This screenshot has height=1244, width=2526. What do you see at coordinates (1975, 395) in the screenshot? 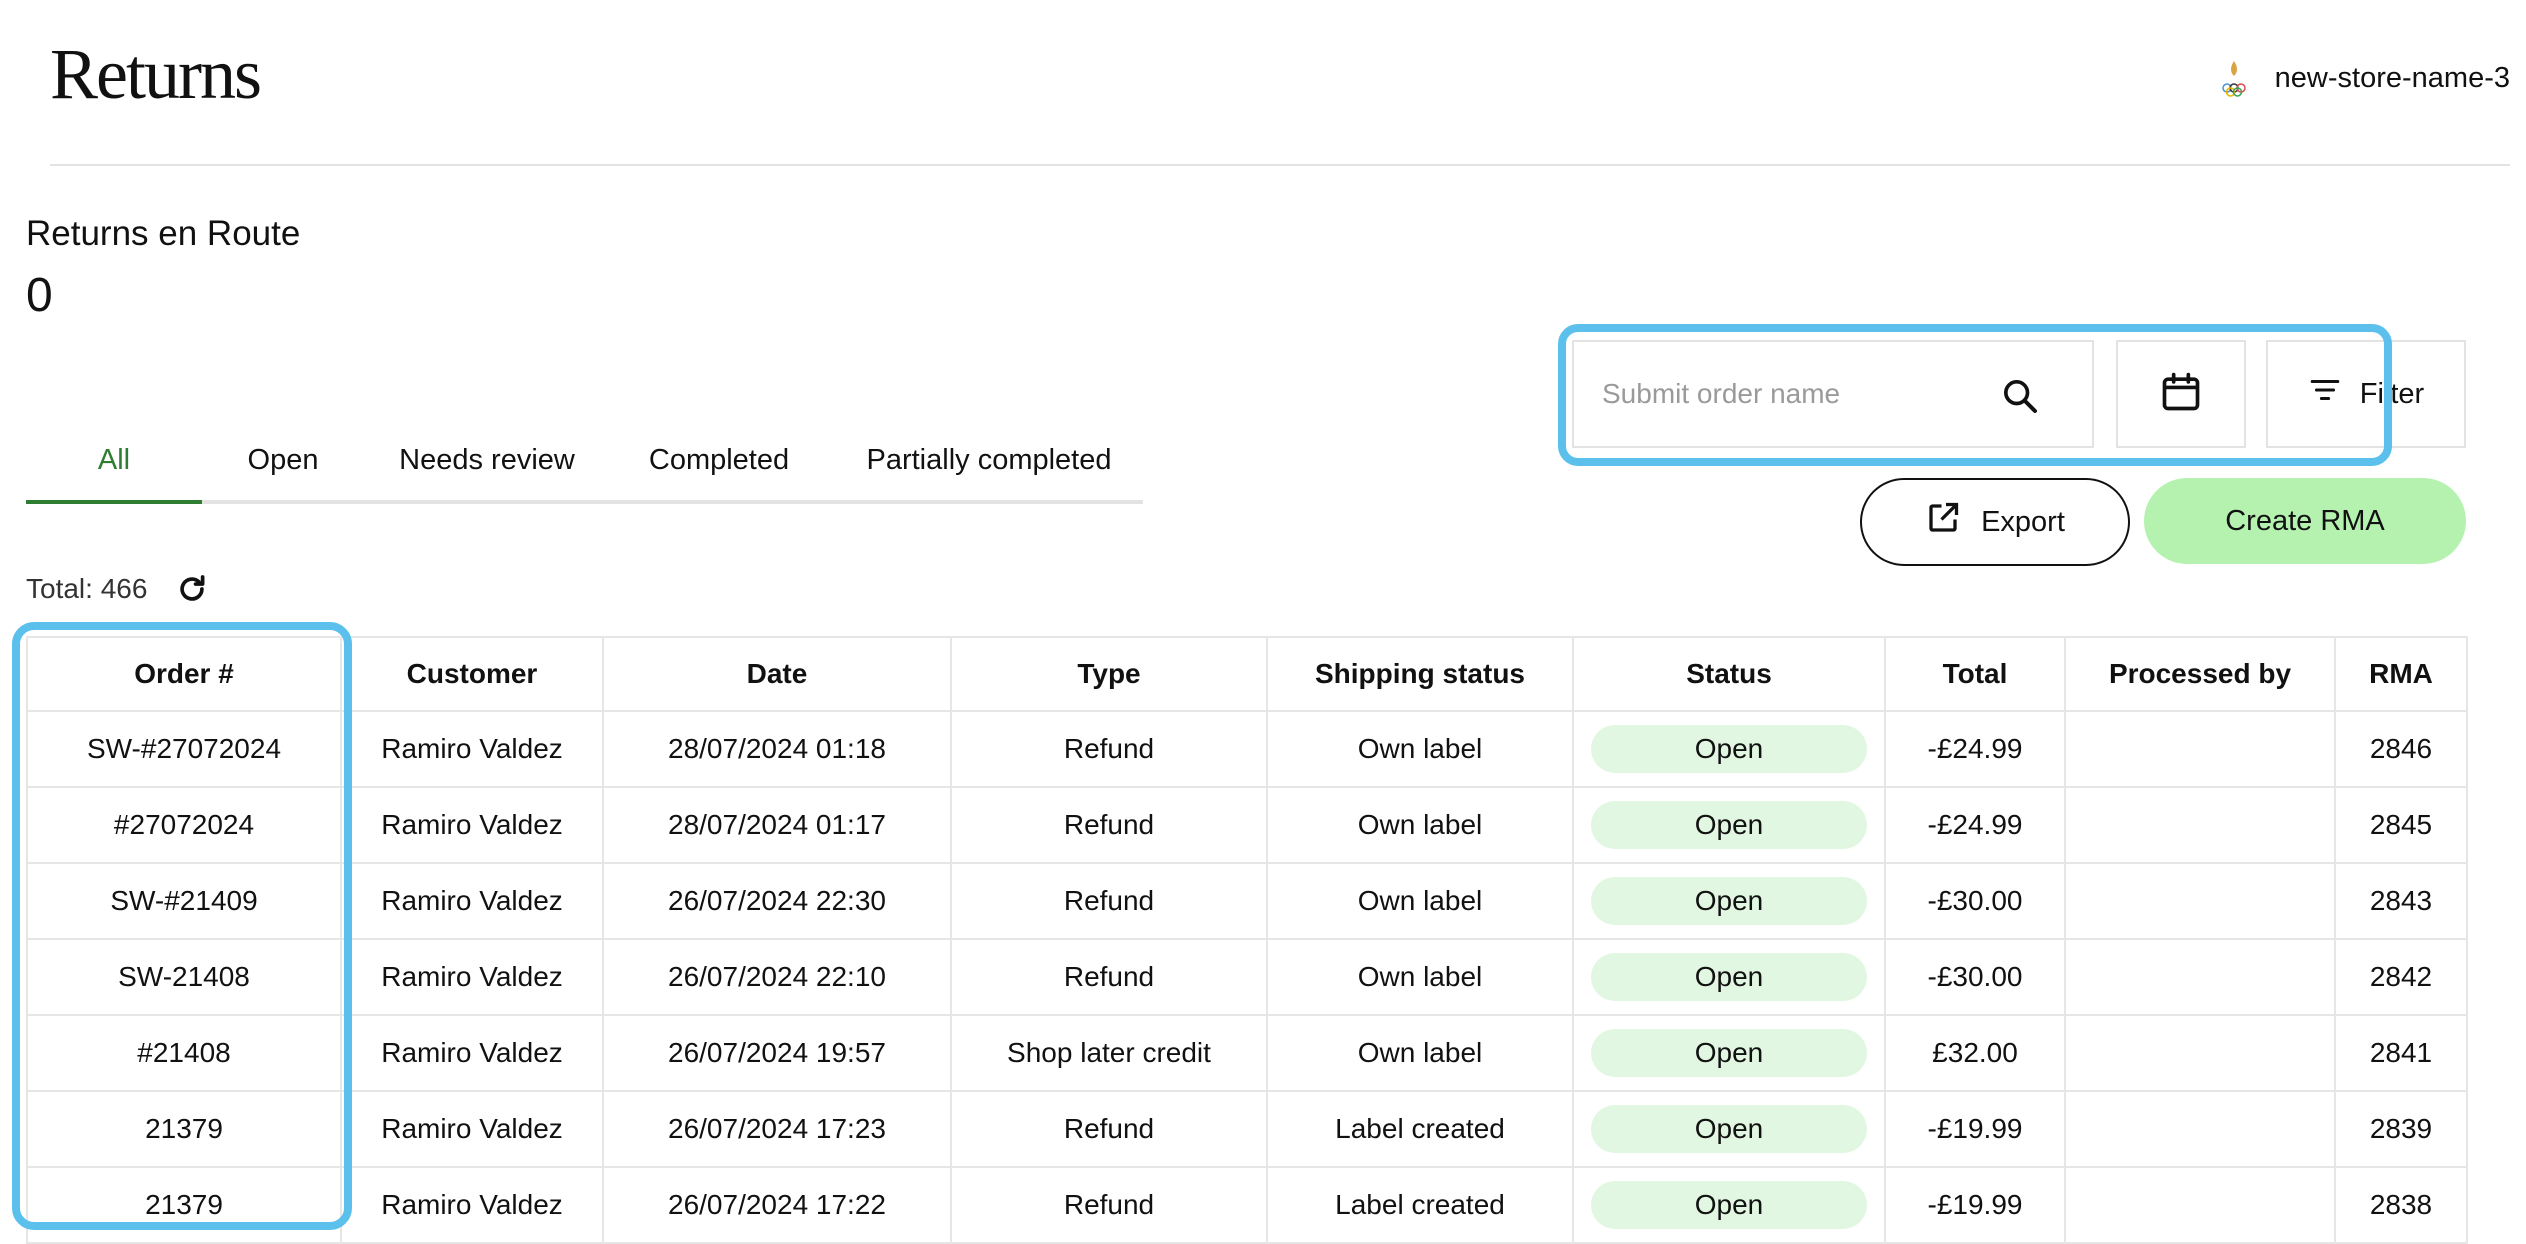
I see `highlight-toolbar` at bounding box center [1975, 395].